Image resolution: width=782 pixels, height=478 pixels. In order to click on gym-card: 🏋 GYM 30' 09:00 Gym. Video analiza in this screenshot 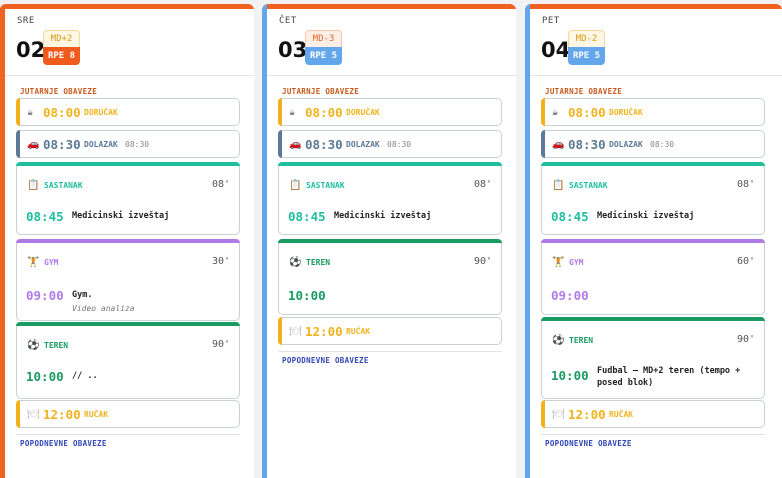, I will do `click(128, 280)`.